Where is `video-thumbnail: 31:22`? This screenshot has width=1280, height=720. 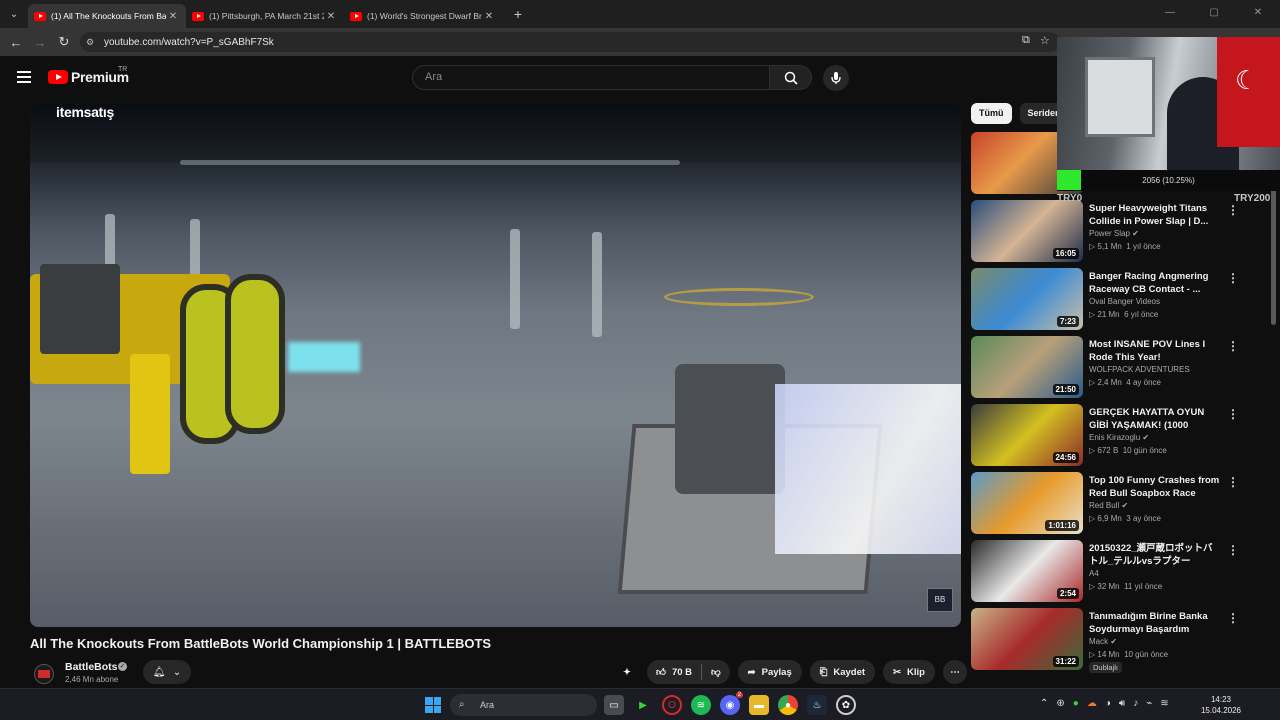 video-thumbnail: 31:22 is located at coordinates (1027, 639).